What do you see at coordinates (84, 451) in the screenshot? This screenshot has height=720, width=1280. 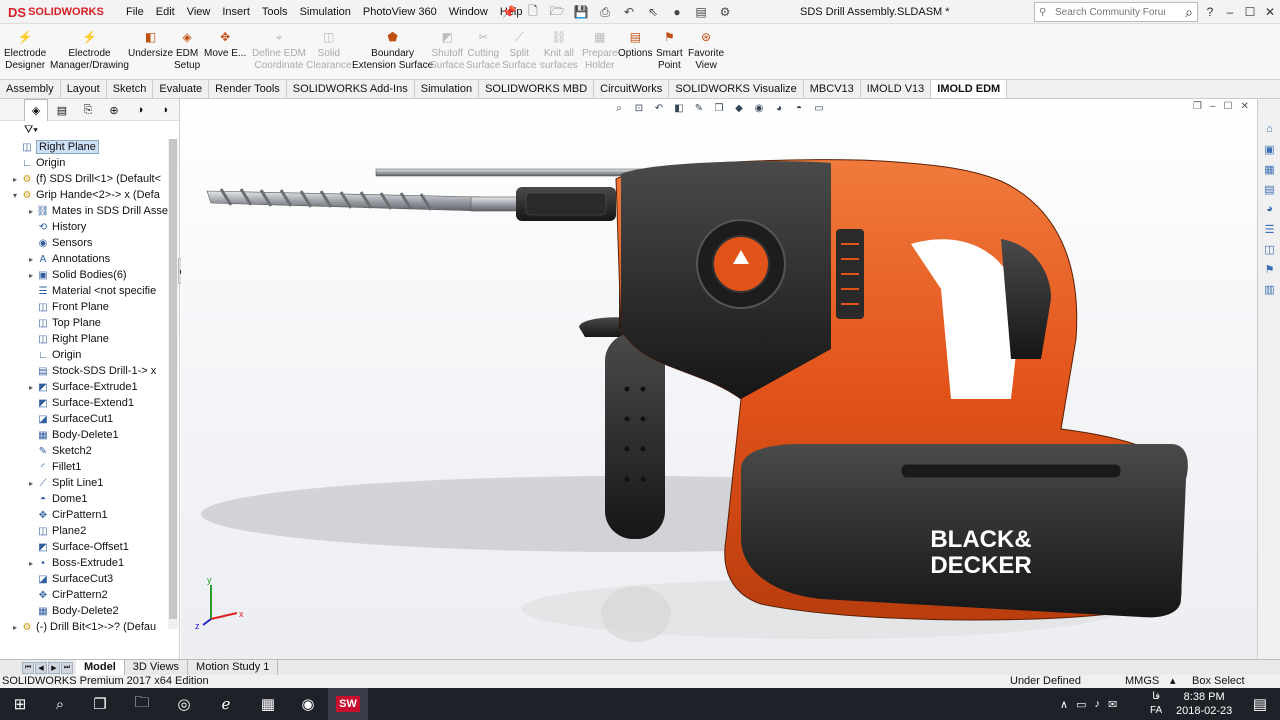 I see `tree-item: ✎ Sketch2` at bounding box center [84, 451].